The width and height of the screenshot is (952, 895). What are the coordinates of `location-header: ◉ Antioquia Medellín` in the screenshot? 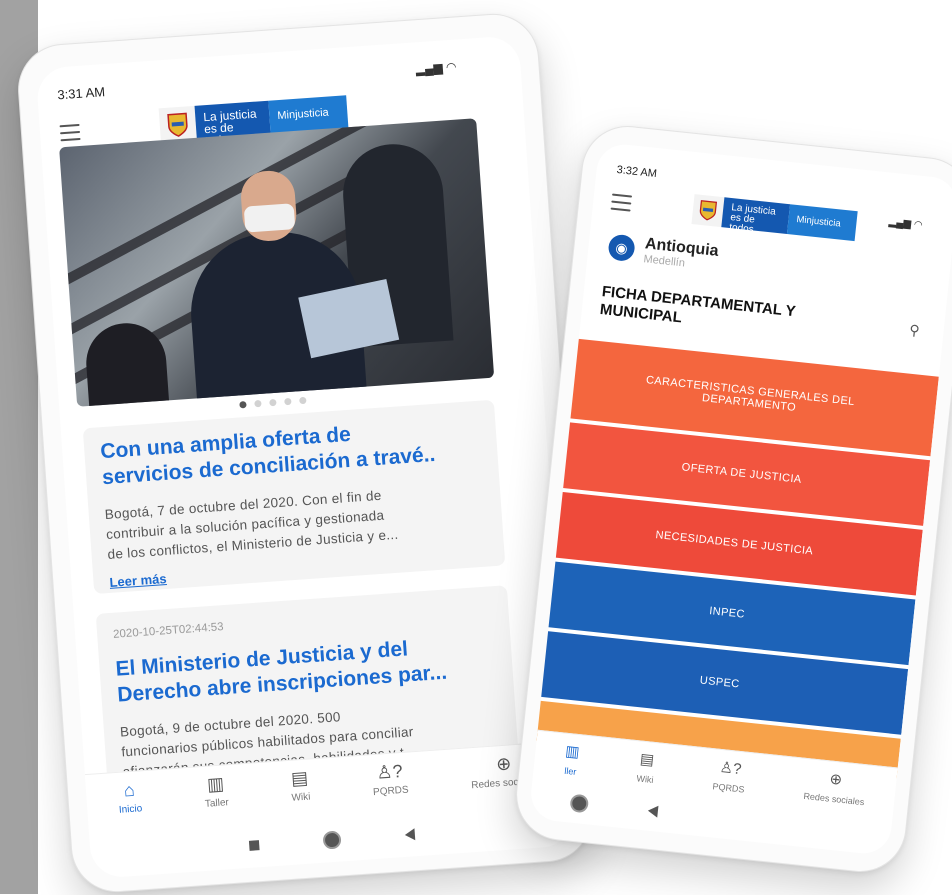 It's located at (663, 252).